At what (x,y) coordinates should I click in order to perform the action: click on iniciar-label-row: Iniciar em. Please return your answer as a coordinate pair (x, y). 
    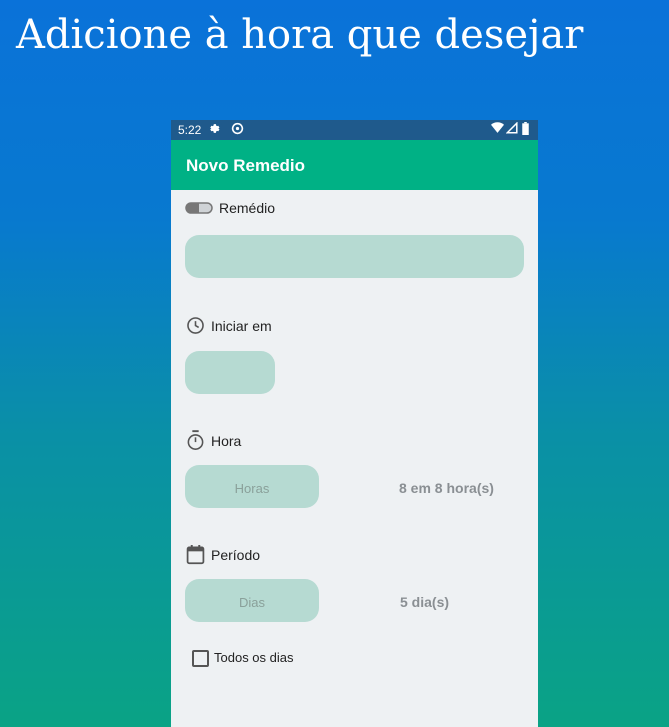
    Looking at the image, I should click on (229, 325).